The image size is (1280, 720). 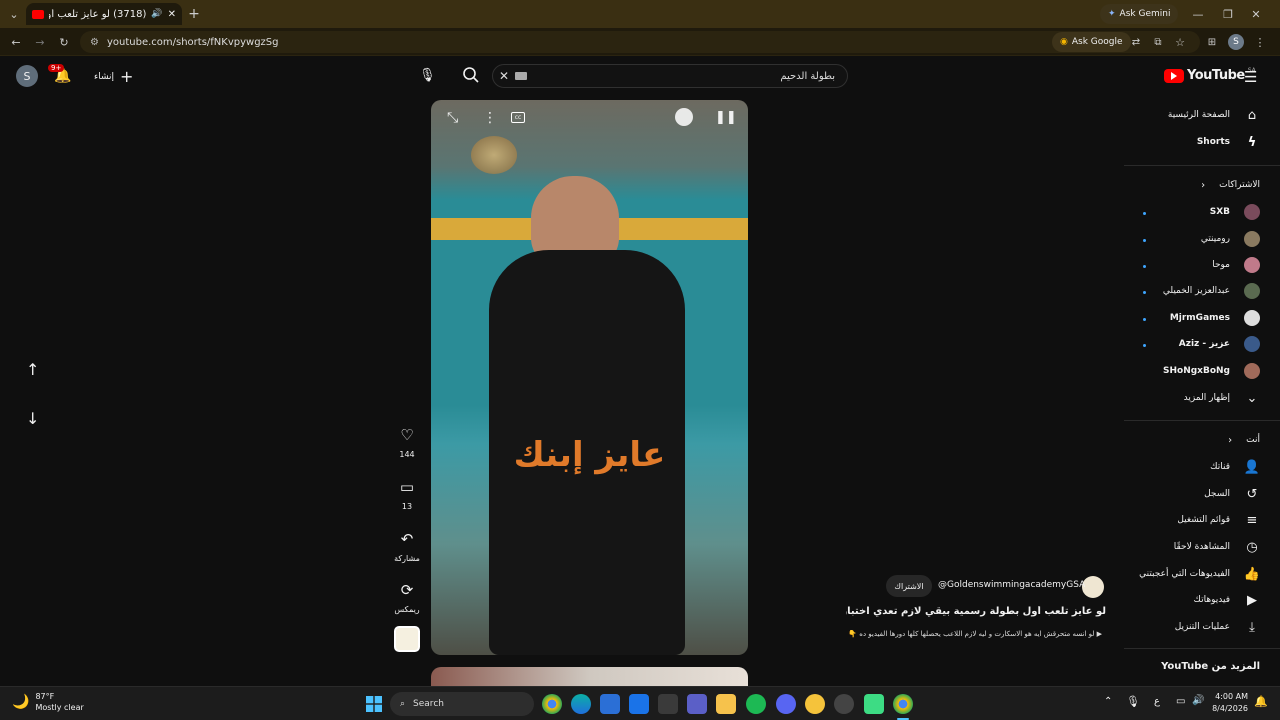 What do you see at coordinates (670, 76) in the screenshot?
I see `search-input: ✕ بطولة الدحيم` at bounding box center [670, 76].